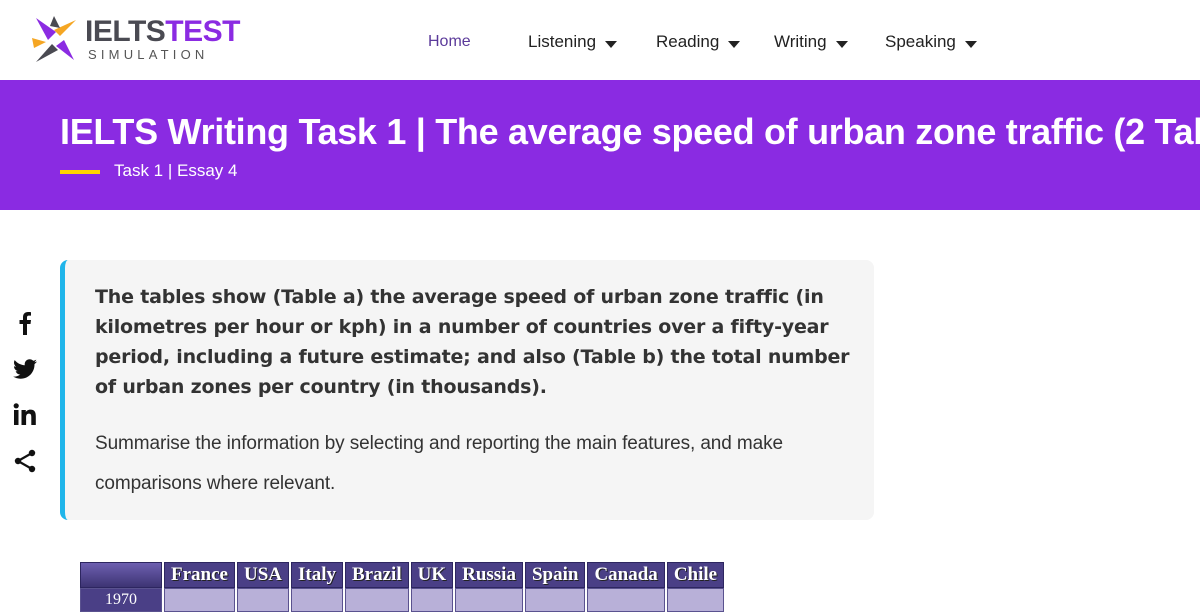  I want to click on share-rail, so click(25, 400).